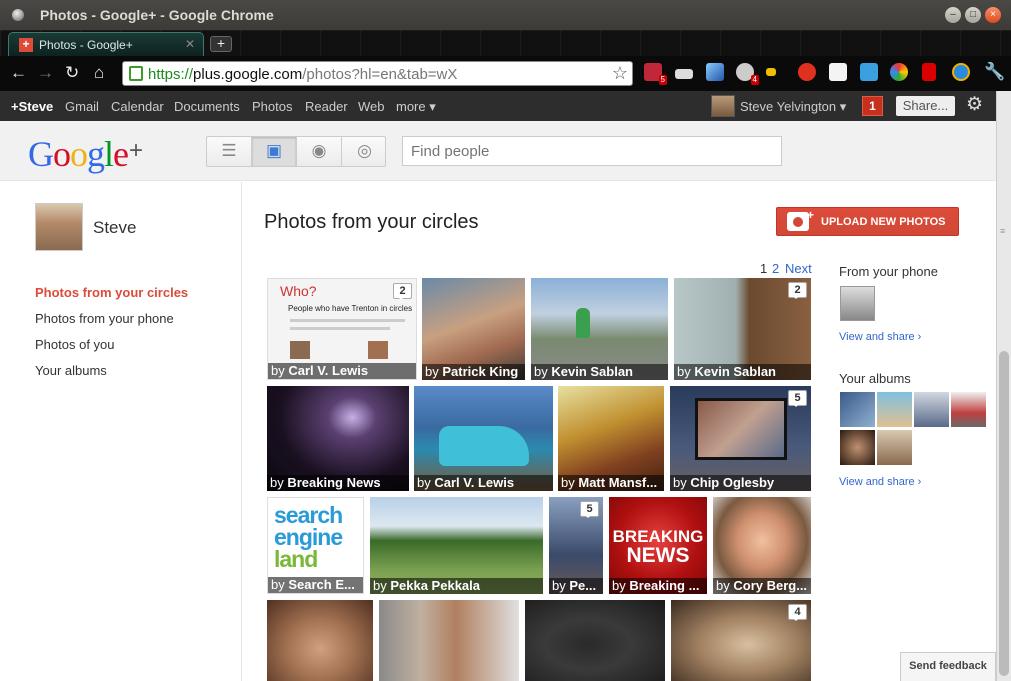 This screenshot has height=681, width=1011. What do you see at coordinates (741, 640) in the screenshot?
I see `photo-tile: 4` at bounding box center [741, 640].